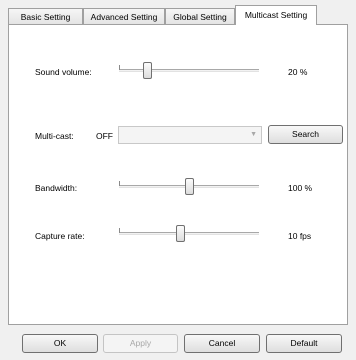 This screenshot has width=356, height=360. I want to click on default-button: Default, so click(304, 343).